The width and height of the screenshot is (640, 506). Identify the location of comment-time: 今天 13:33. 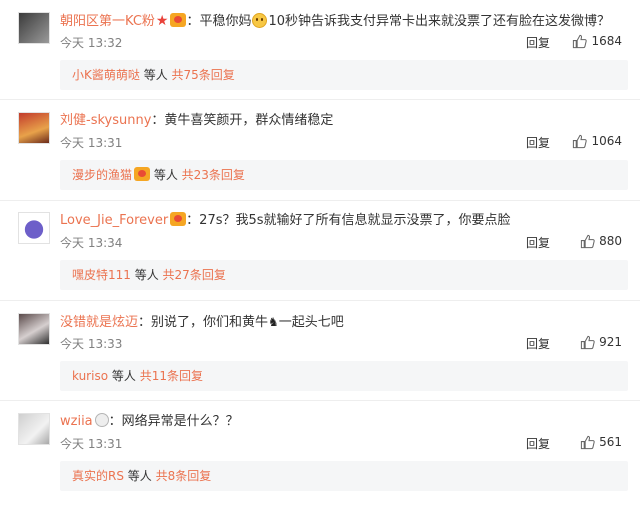
(91, 344).